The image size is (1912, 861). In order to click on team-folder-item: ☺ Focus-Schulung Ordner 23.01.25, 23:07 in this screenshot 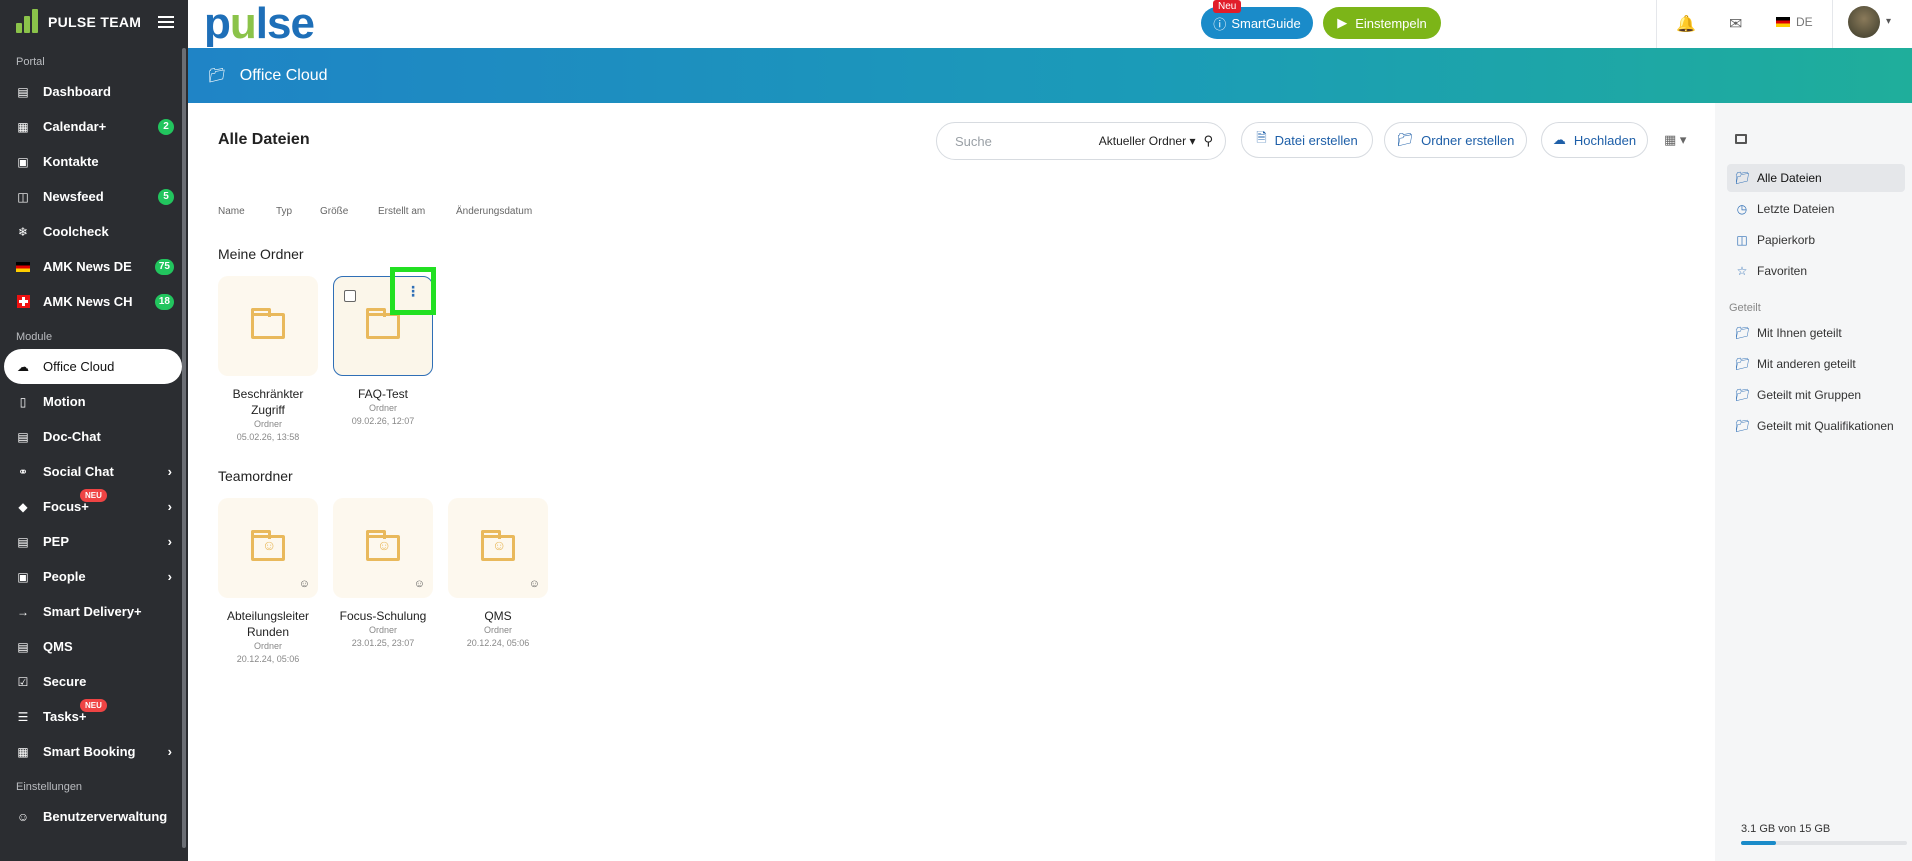, I will do `click(383, 574)`.